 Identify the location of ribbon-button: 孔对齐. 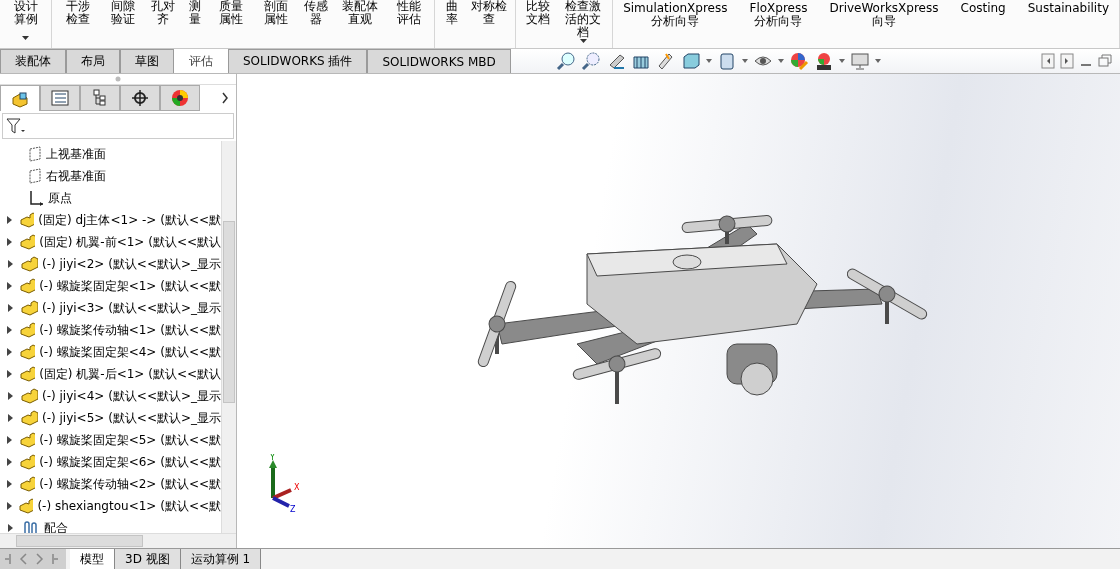
(163, 23).